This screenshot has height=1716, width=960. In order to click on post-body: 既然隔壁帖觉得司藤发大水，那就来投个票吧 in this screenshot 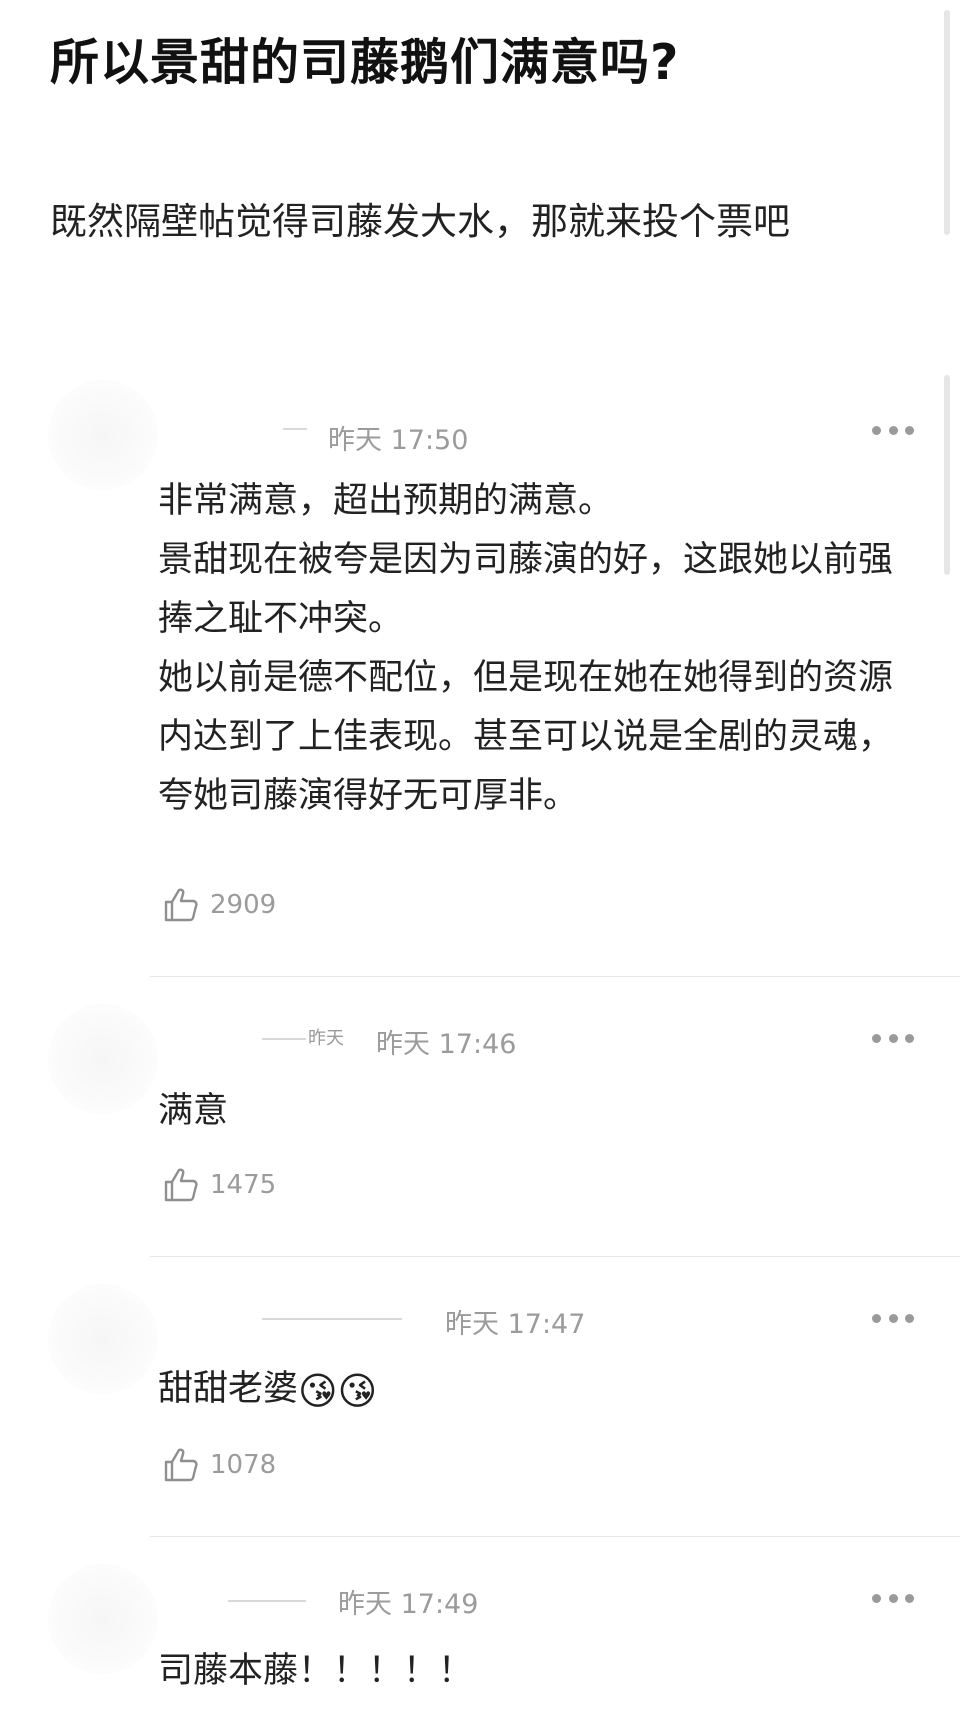, I will do `click(420, 221)`.